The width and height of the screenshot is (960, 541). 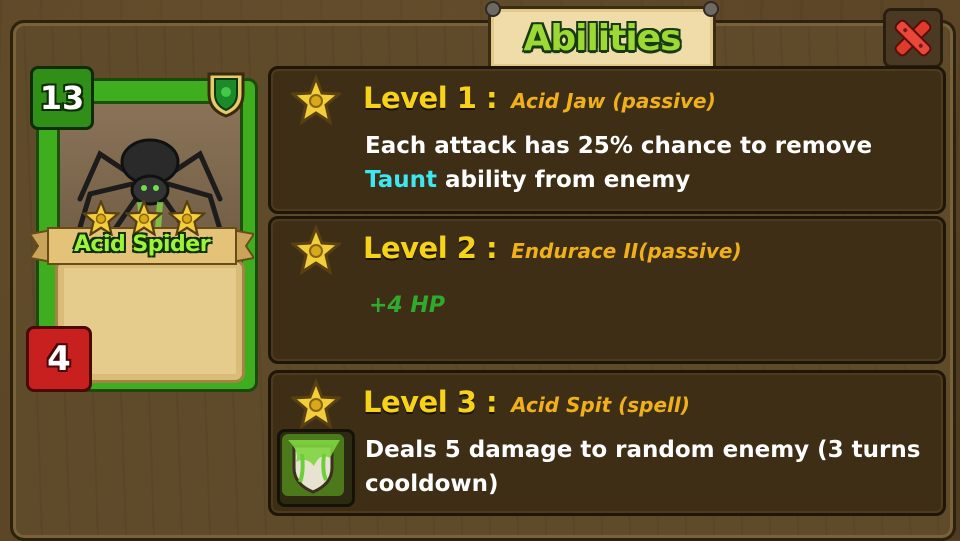 I want to click on cost-badge: 13, so click(x=62, y=98).